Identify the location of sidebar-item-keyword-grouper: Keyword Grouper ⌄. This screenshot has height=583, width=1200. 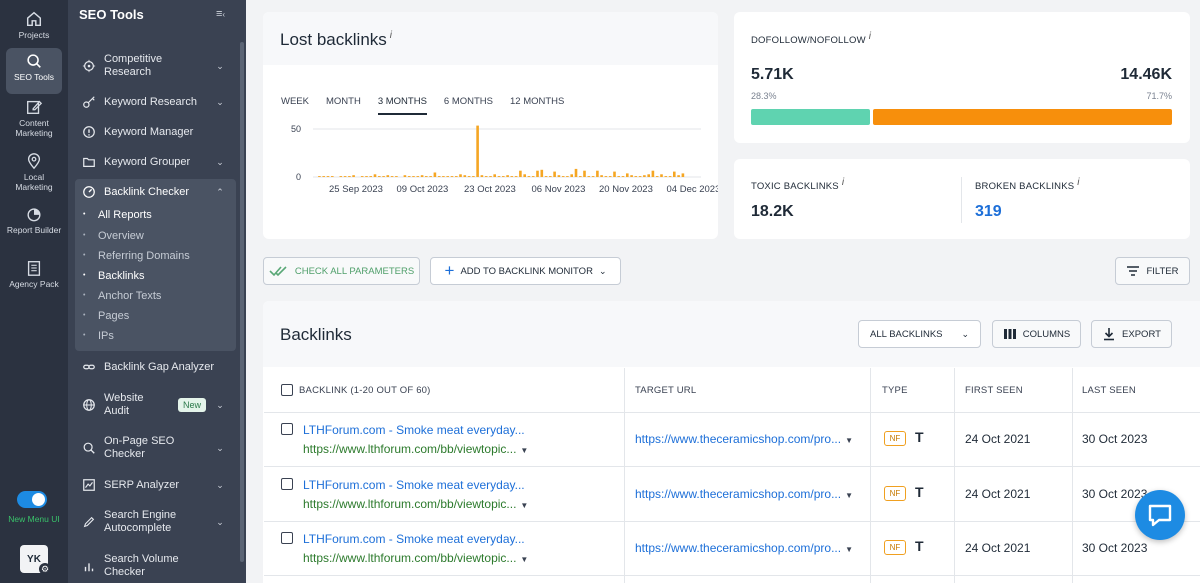
(155, 162).